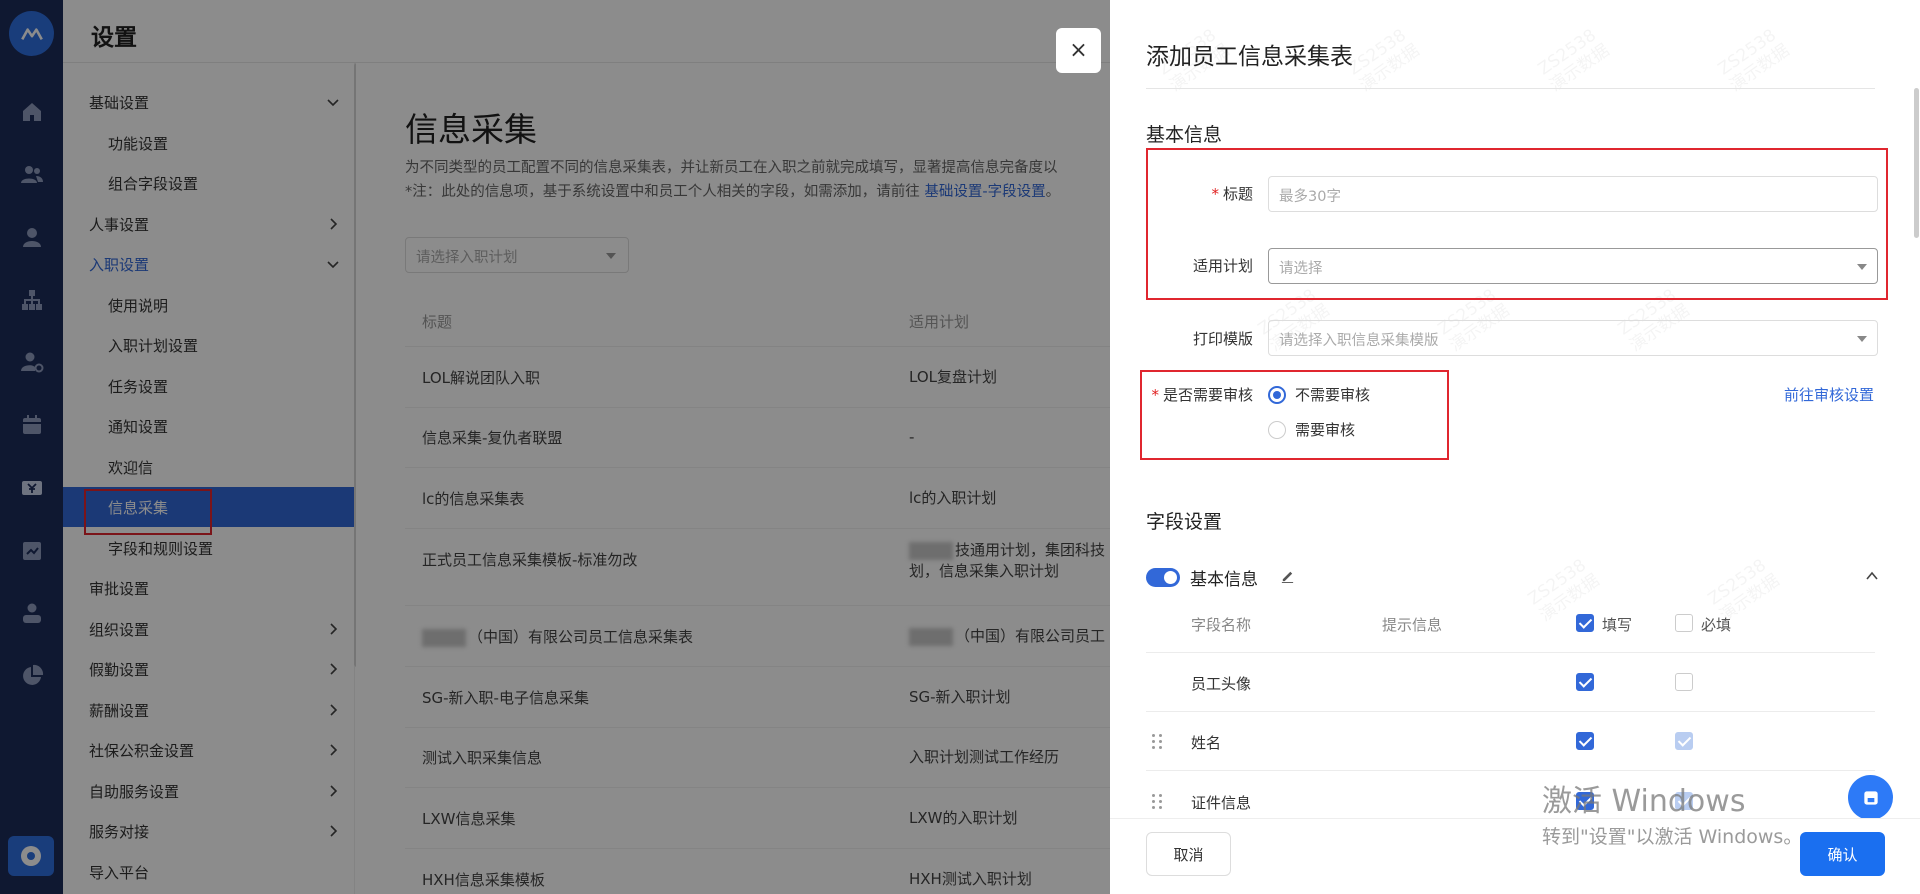 The width and height of the screenshot is (1920, 894). I want to click on required-all-checkbox, so click(1684, 623).